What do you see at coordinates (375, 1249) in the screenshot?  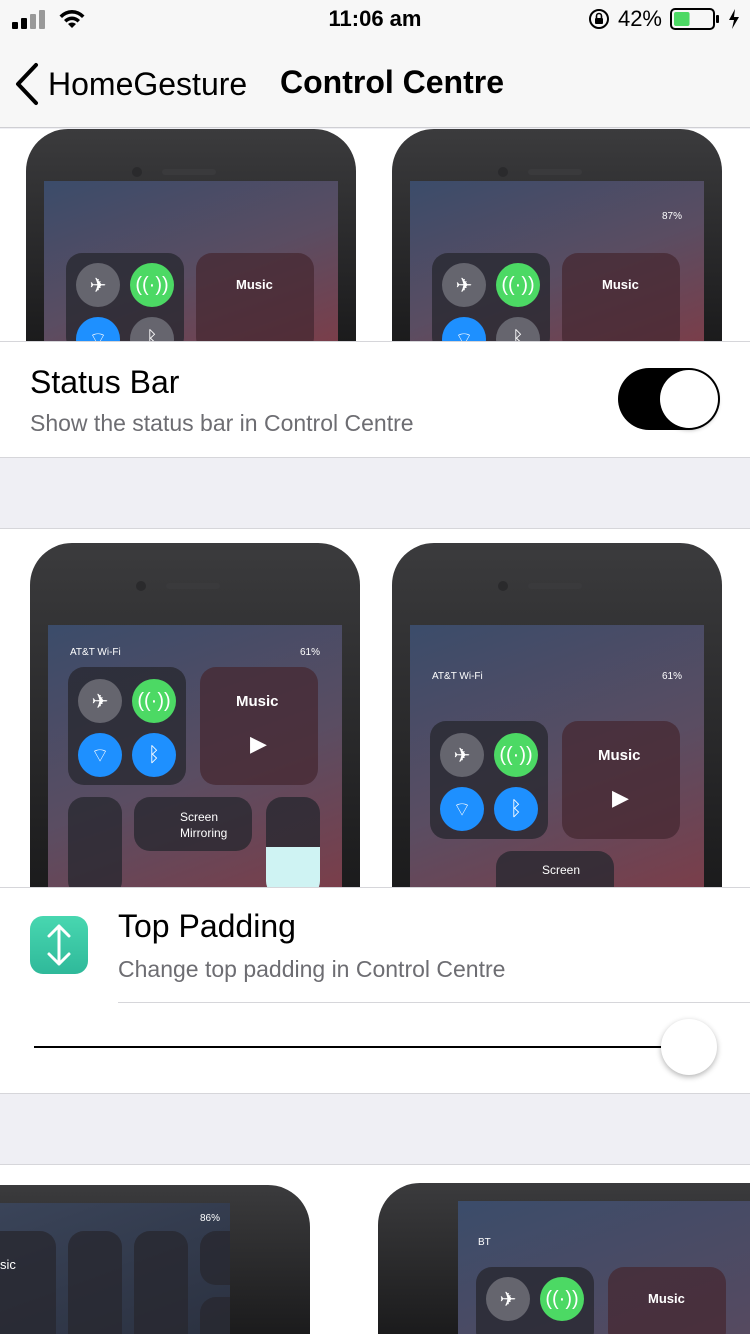 I see `bottom-preview-cell: 86% sic BT ✈ ((·)) Music` at bounding box center [375, 1249].